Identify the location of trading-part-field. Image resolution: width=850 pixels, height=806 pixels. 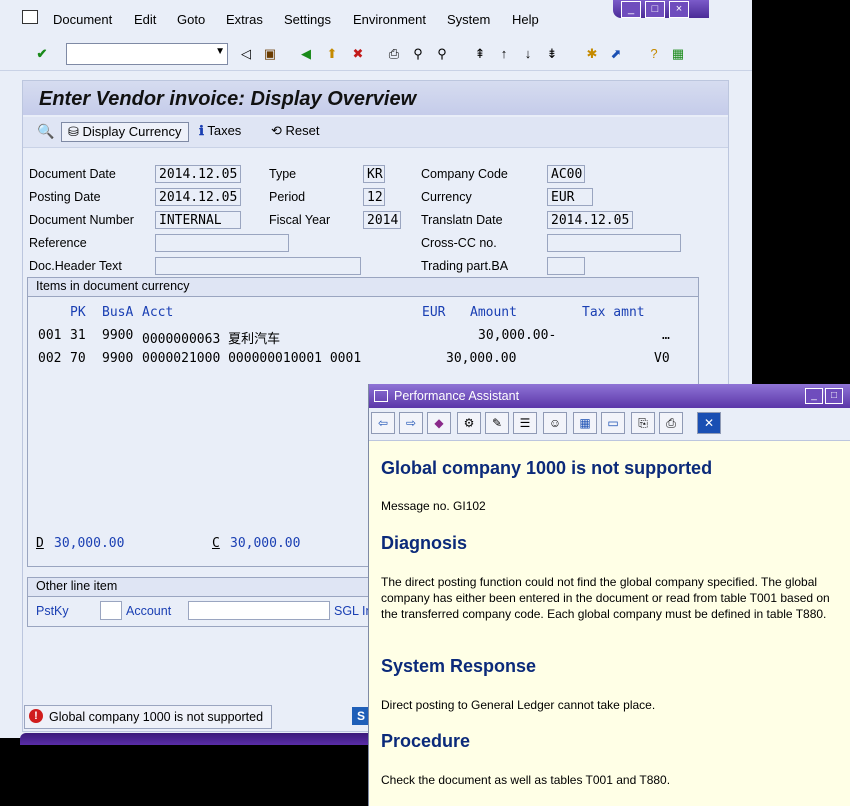
(566, 266).